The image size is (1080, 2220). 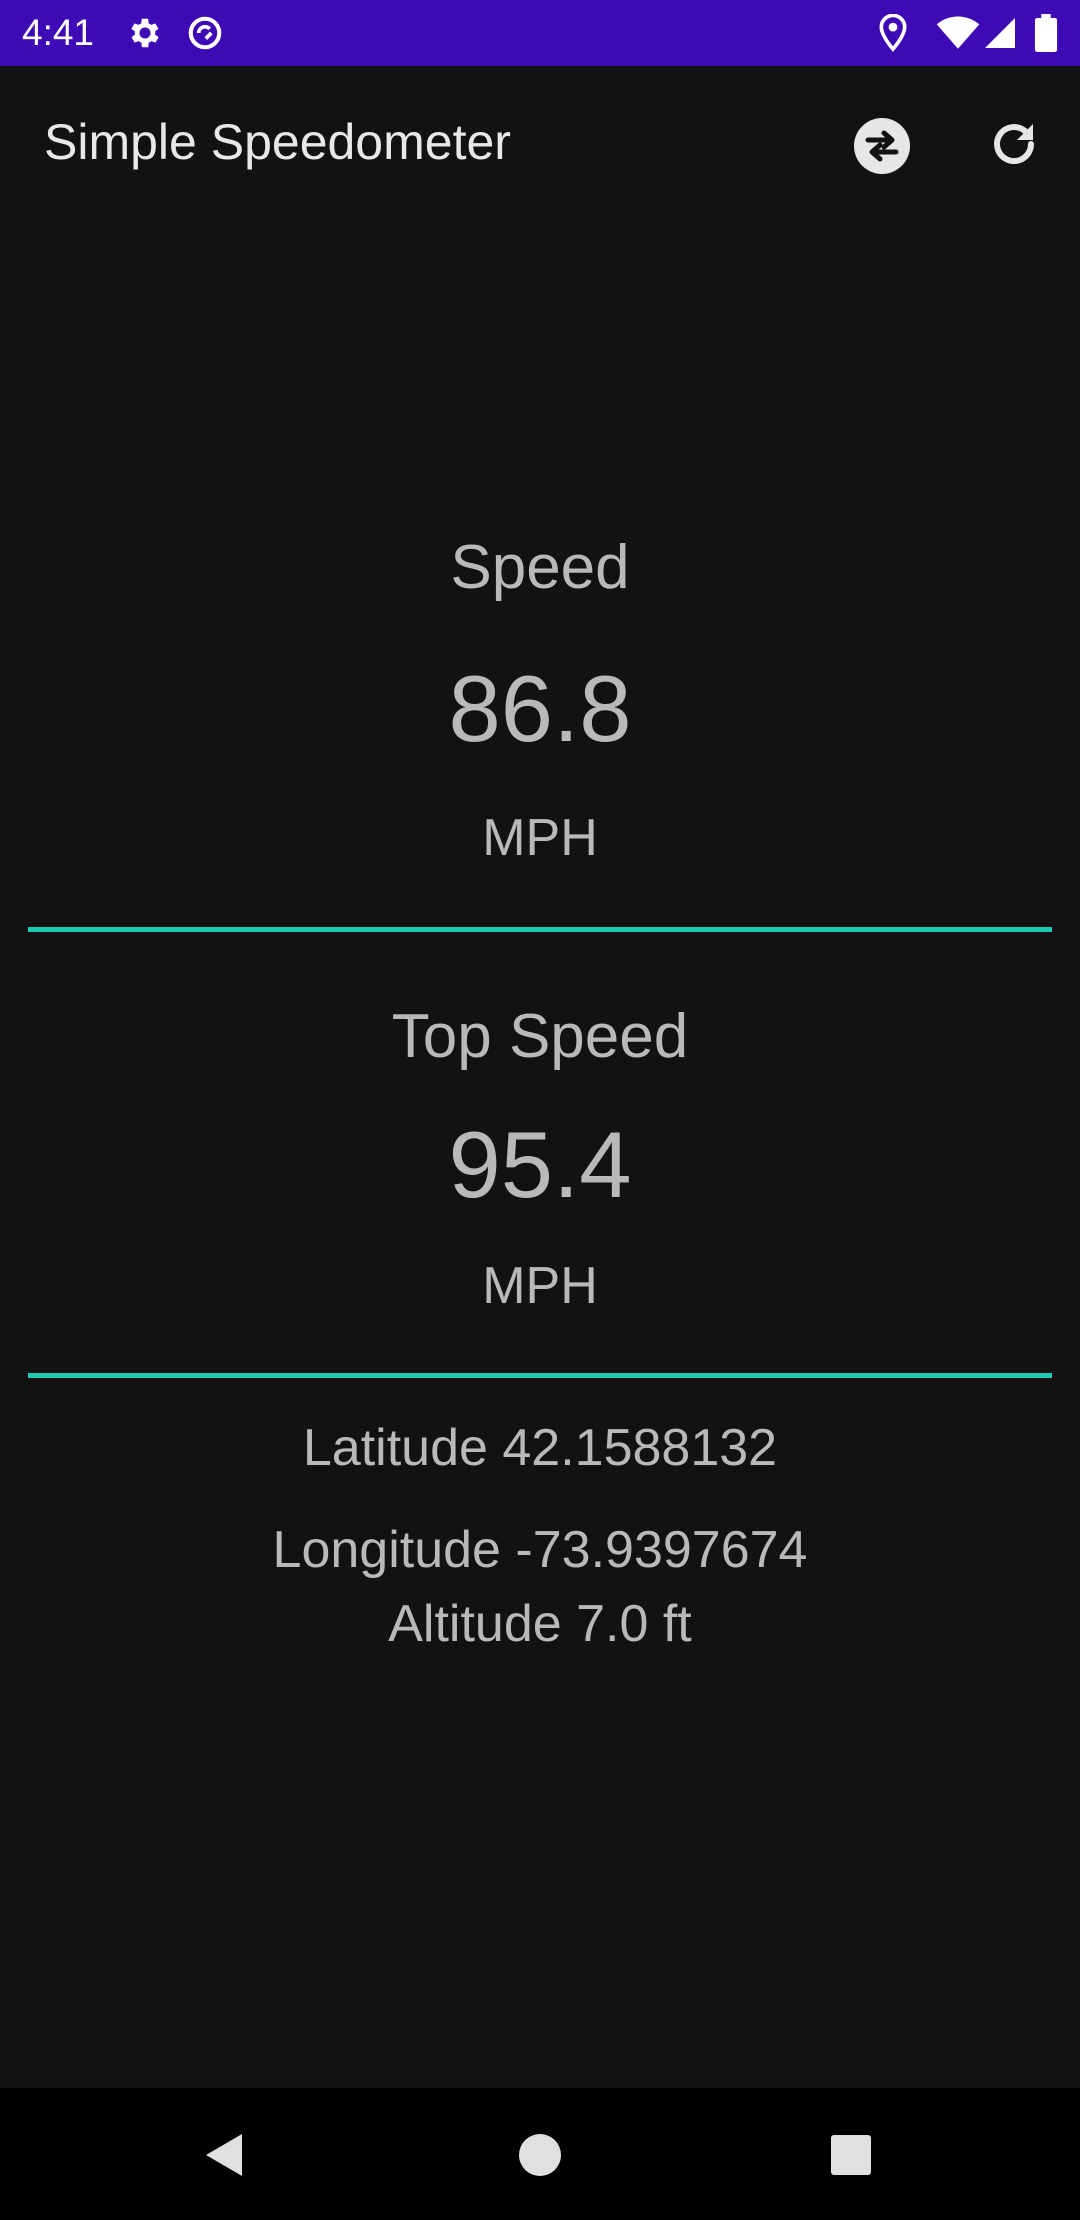 I want to click on swap-units-button, so click(x=882, y=146).